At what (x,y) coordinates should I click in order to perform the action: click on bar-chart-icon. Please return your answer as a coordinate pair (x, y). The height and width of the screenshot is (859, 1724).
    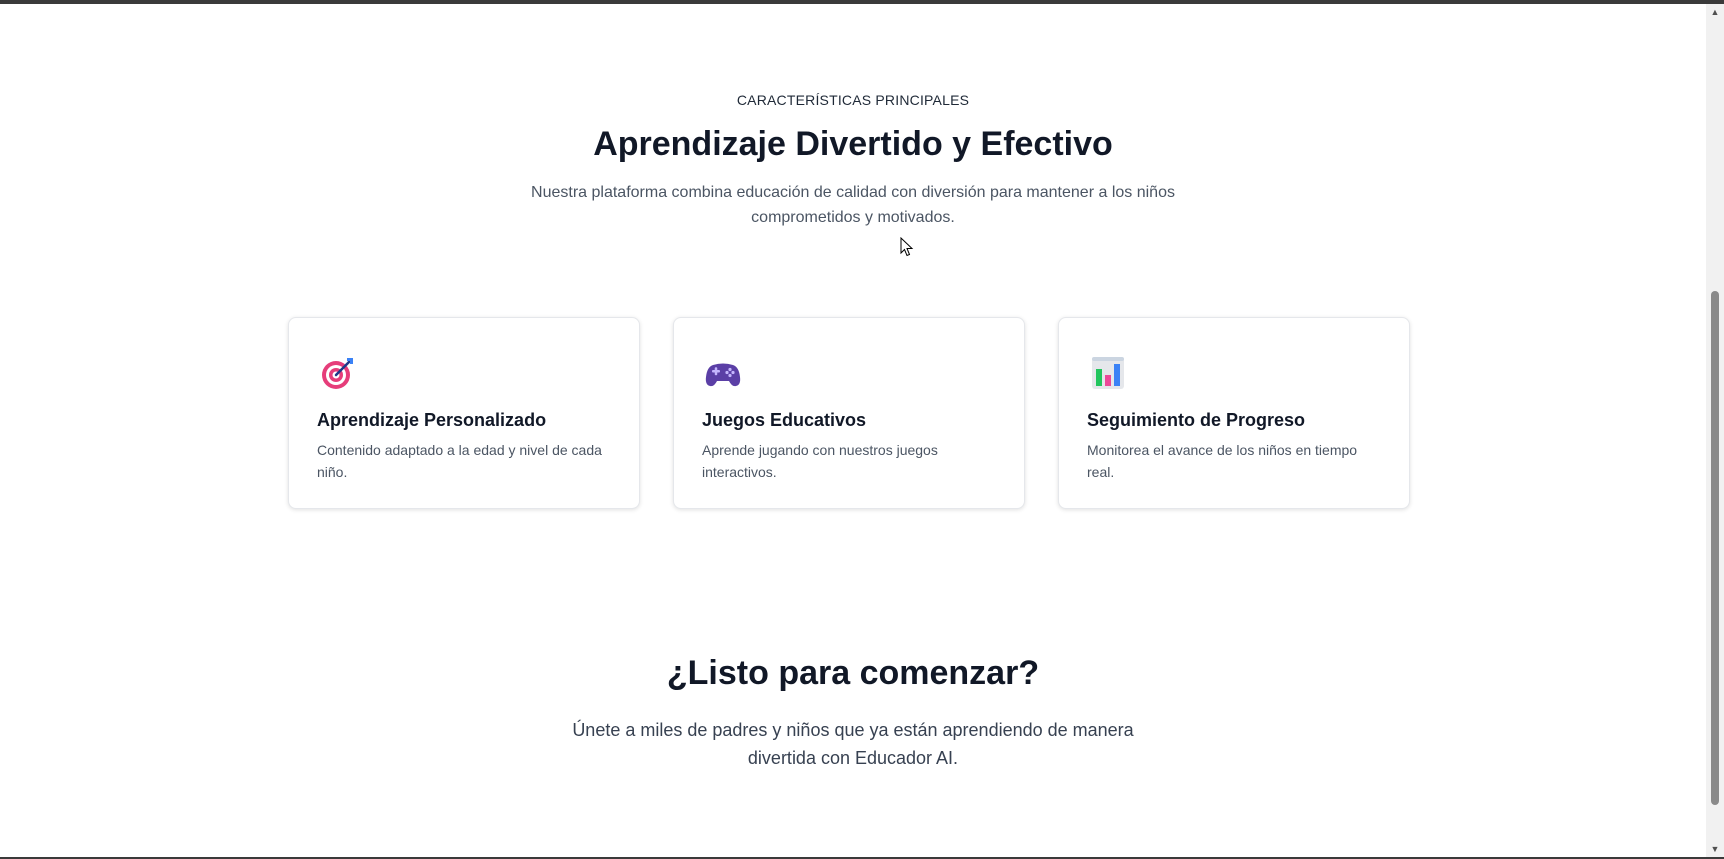
    Looking at the image, I should click on (1108, 373).